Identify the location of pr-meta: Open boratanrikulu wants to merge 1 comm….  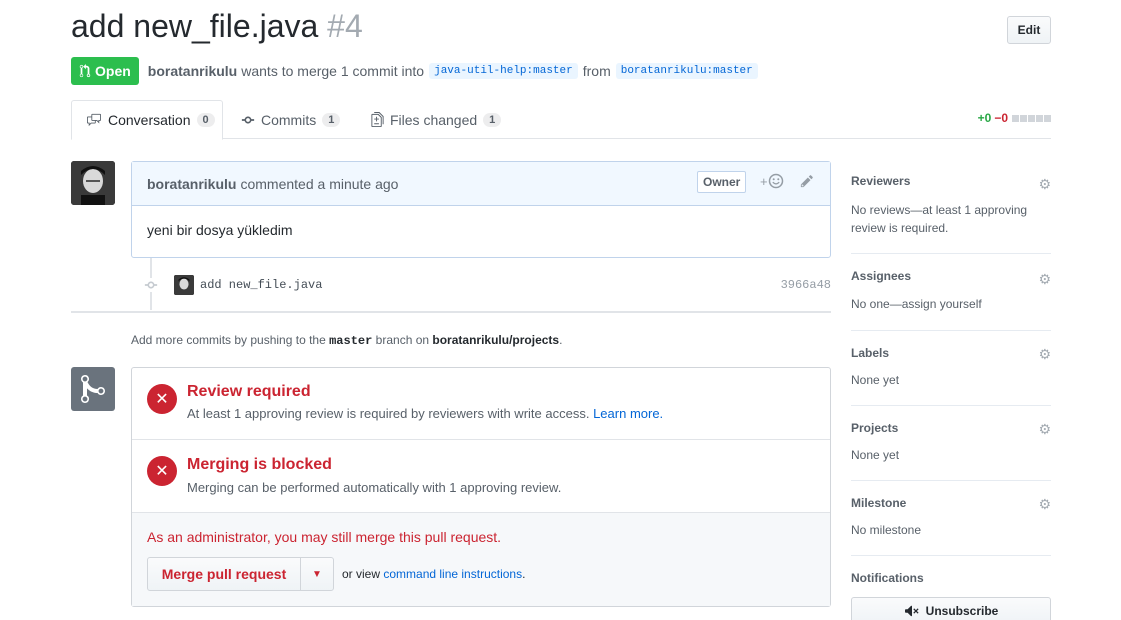
(417, 71).